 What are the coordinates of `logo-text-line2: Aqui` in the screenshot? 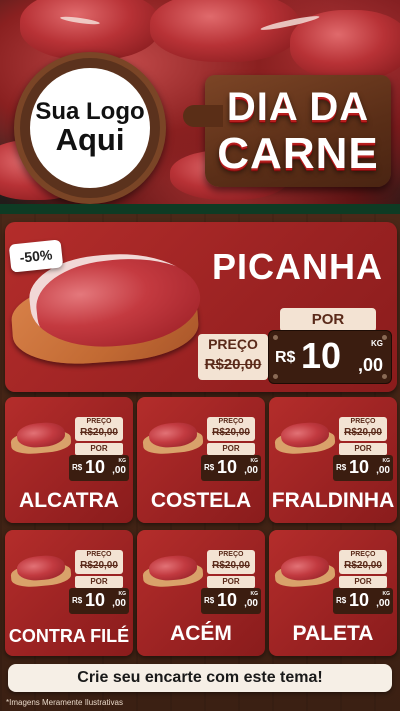 It's located at (90, 140).